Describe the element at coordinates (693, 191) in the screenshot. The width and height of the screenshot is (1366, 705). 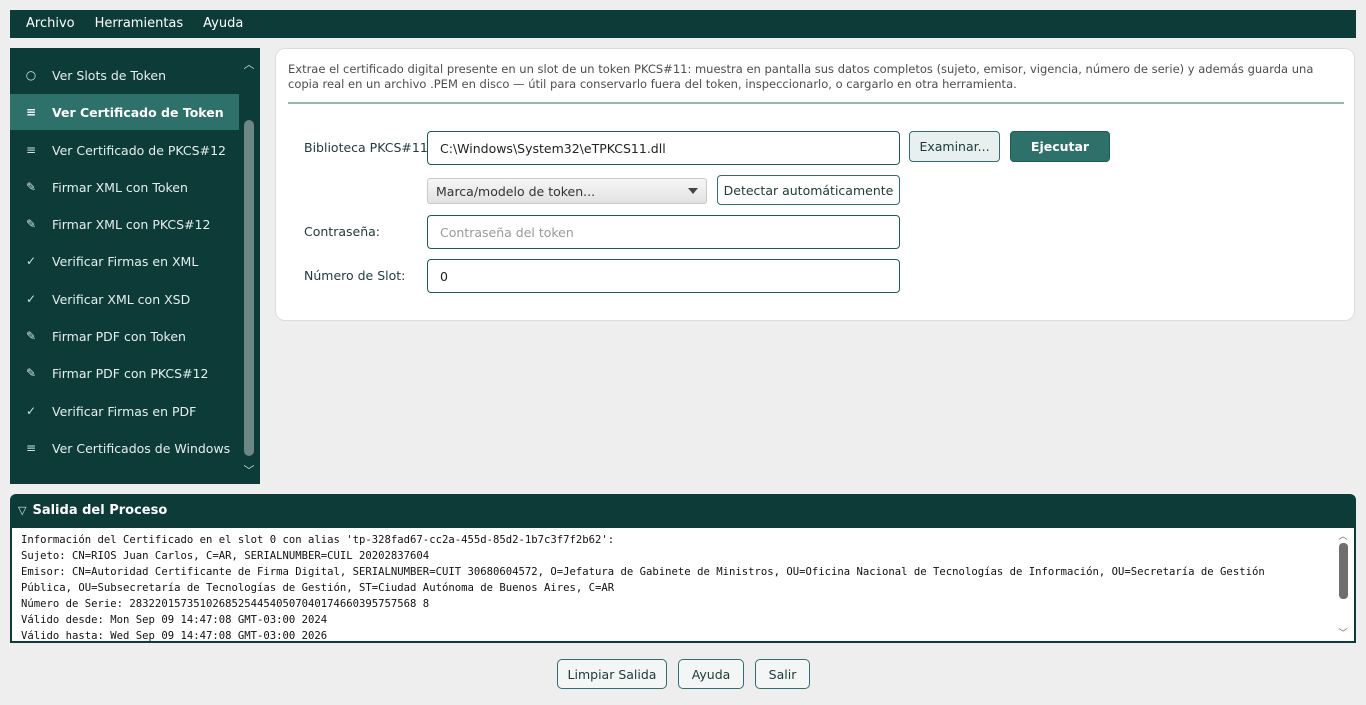
I see `chevron-down-icon` at that location.